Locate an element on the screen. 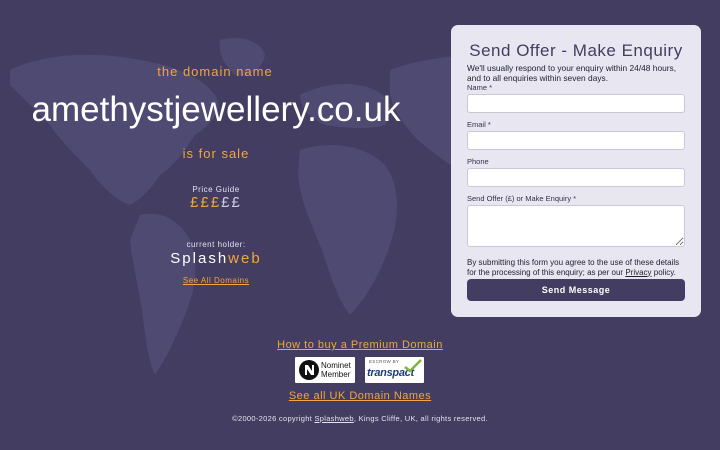 This screenshot has width=720, height=450. form-title: Send Offer - Make Enquiry is located at coordinates (576, 50).